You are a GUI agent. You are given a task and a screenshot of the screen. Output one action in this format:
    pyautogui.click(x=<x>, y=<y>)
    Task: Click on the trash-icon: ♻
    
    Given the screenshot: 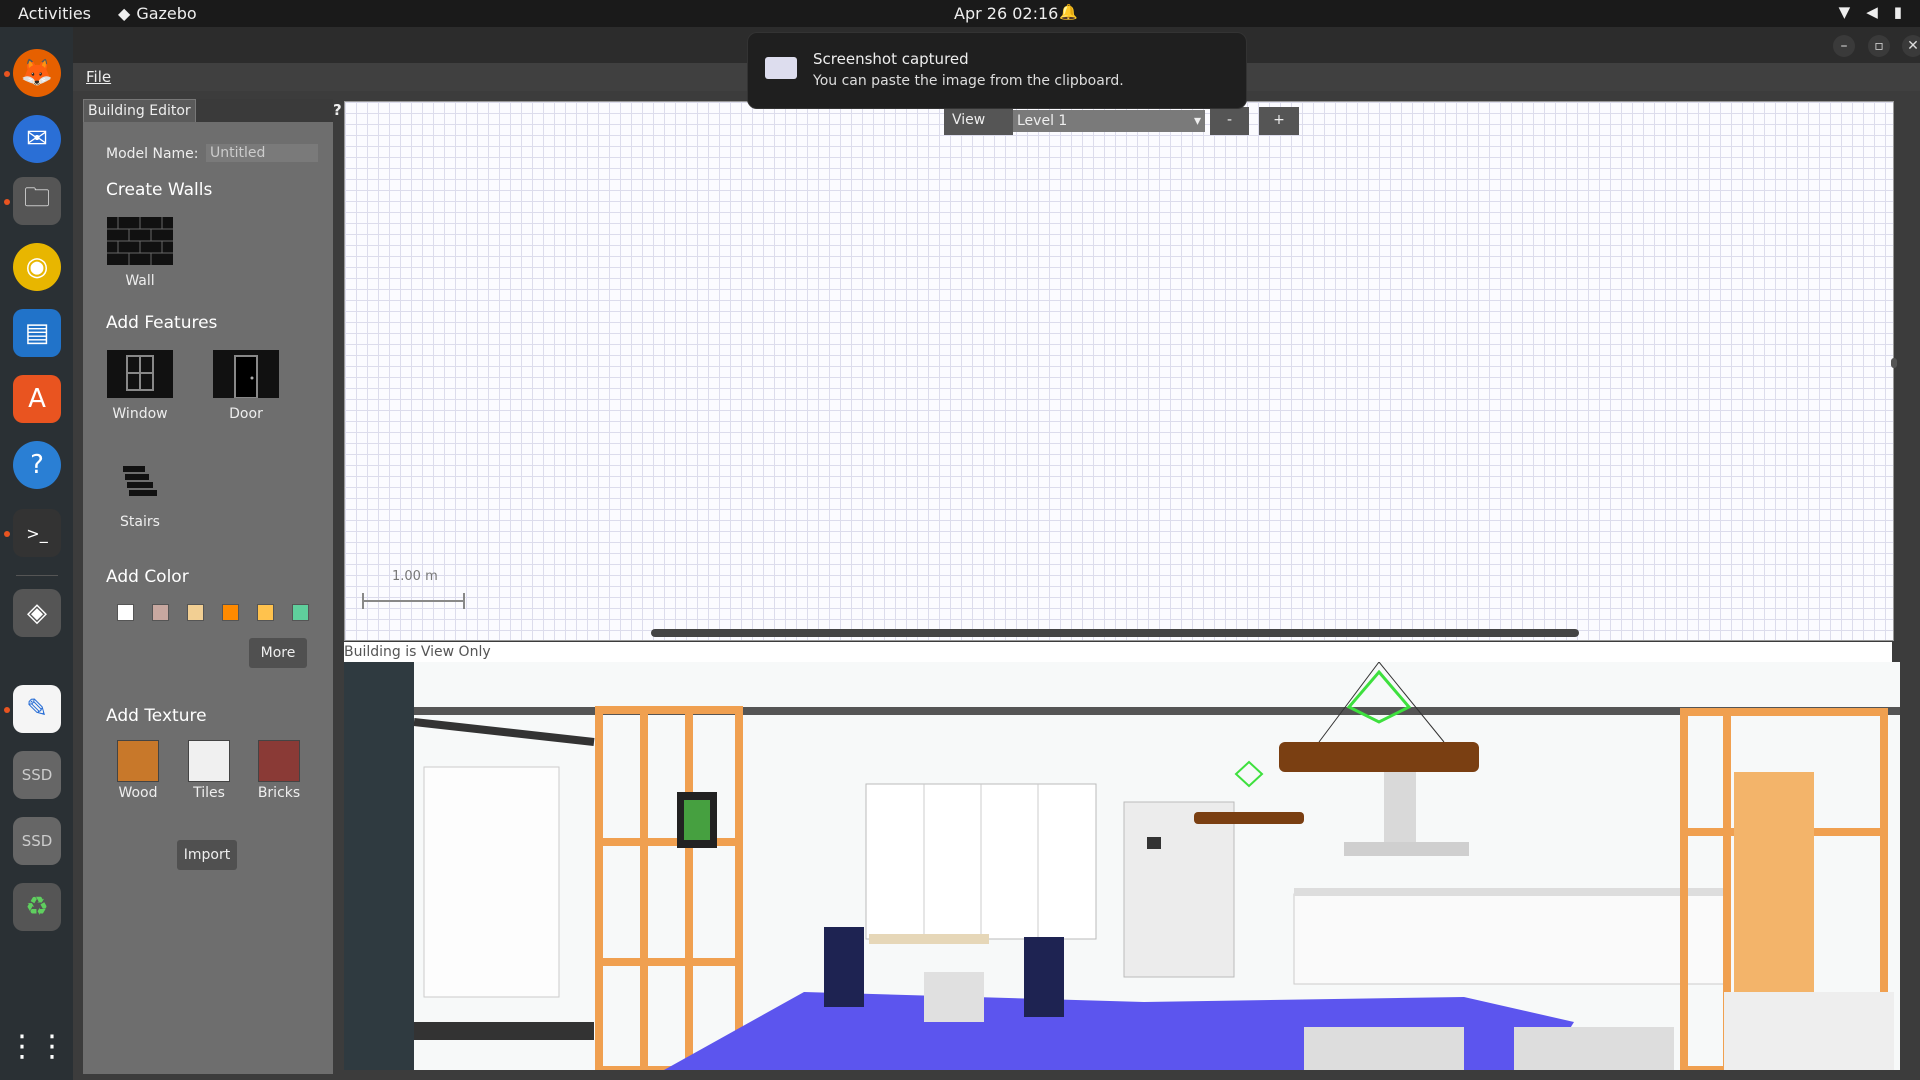 What is the action you would take?
    pyautogui.click(x=37, y=907)
    